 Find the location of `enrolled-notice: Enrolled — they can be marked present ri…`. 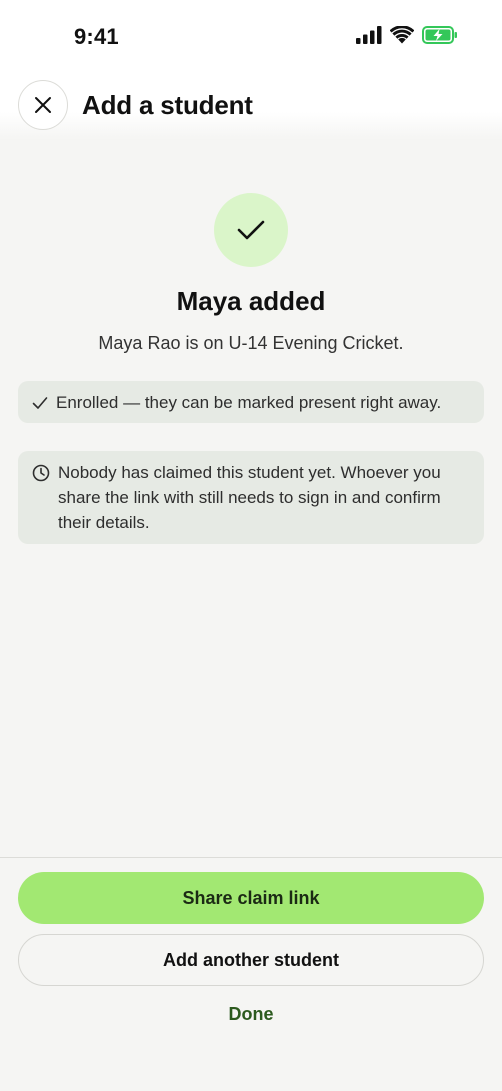

enrolled-notice: Enrolled — they can be marked present ri… is located at coordinates (251, 402).